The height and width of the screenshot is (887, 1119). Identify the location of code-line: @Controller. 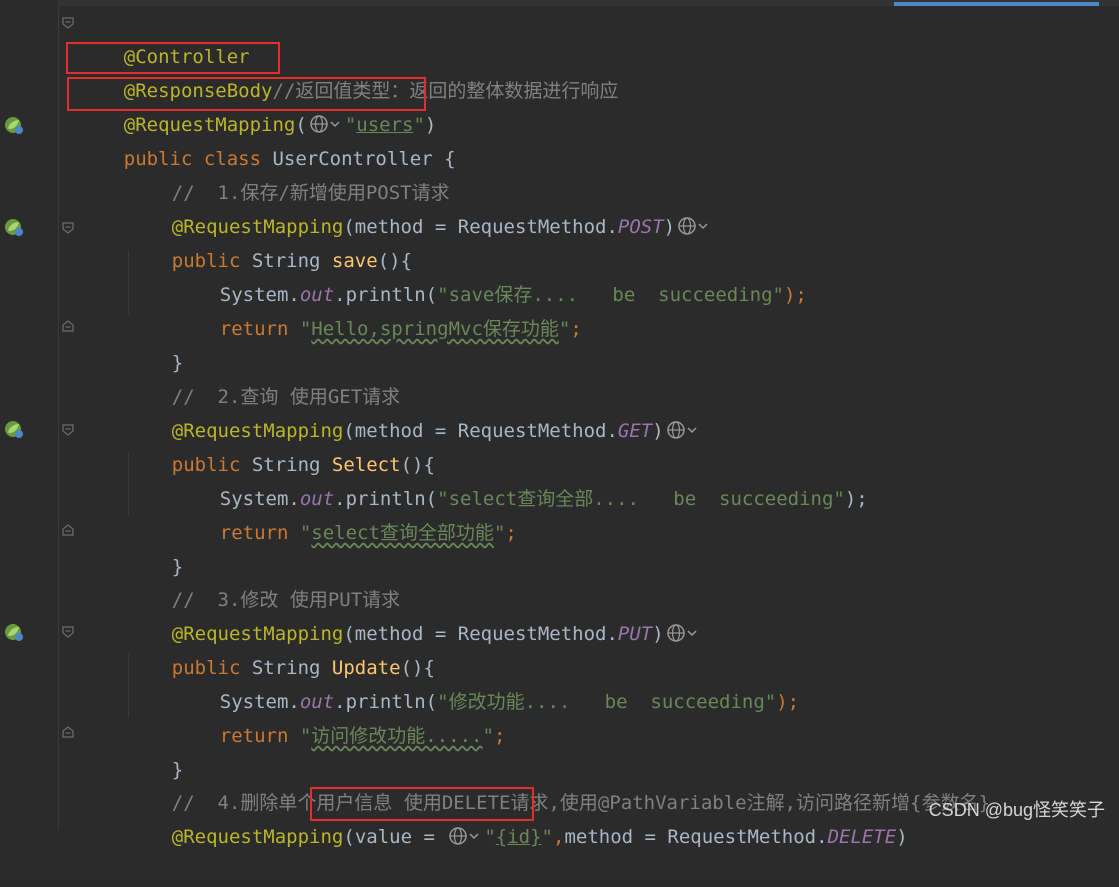
(164, 38).